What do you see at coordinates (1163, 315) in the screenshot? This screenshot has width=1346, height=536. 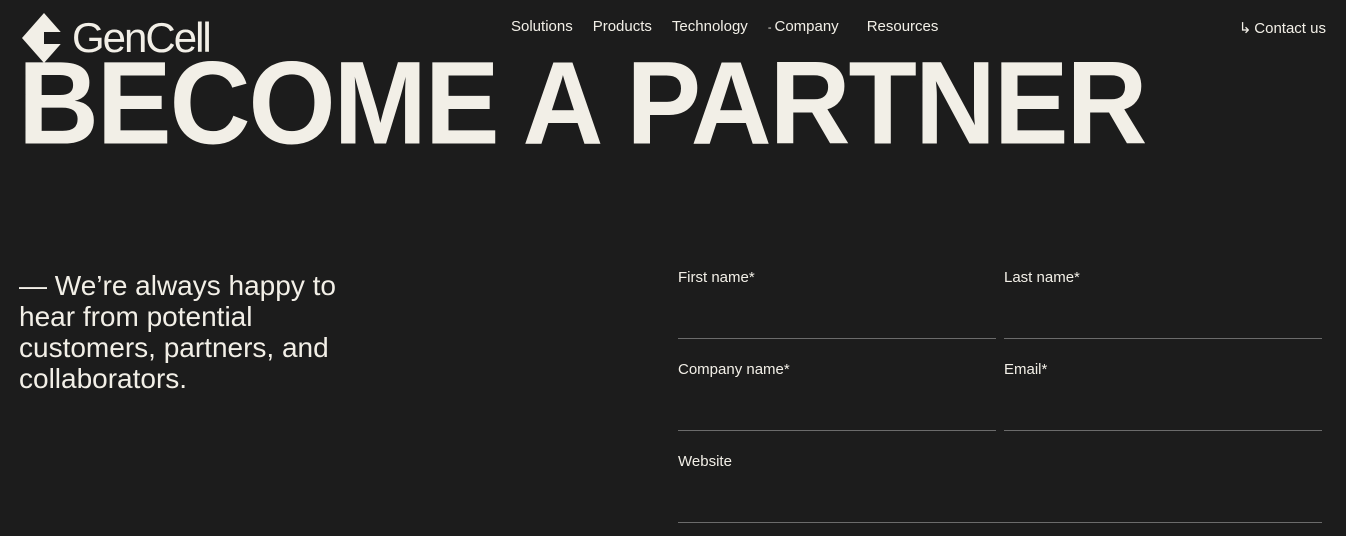 I see `last-name-input` at bounding box center [1163, 315].